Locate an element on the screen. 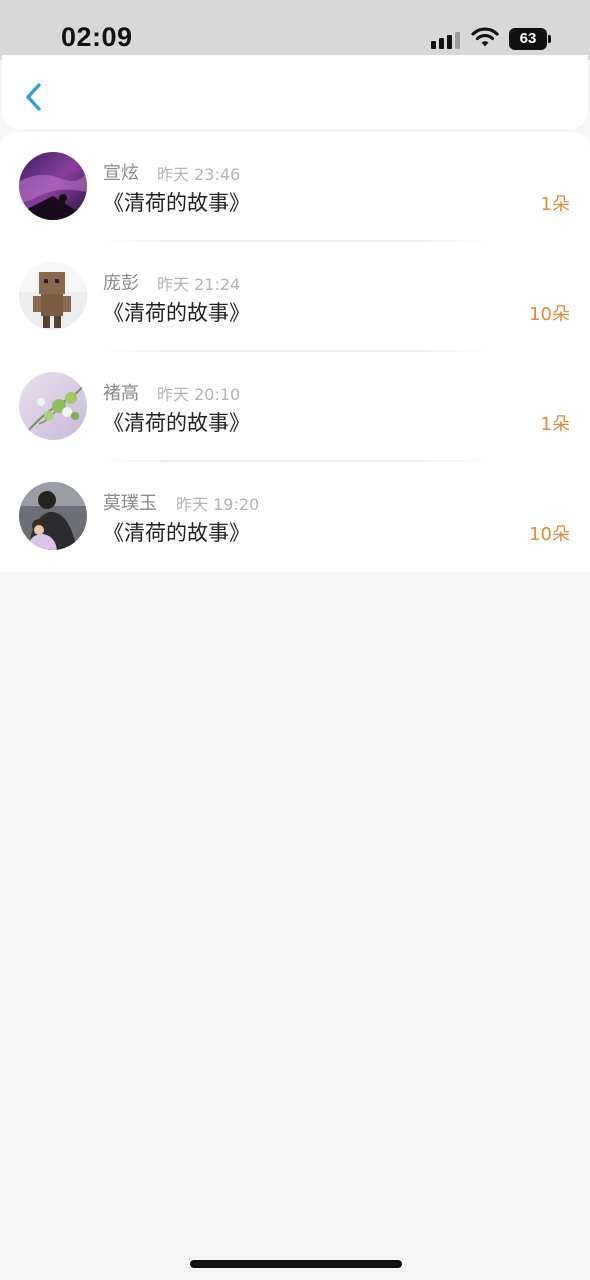  list-item: 褚高 昨天 20:10 《清荷的故事》 1朵 is located at coordinates (295, 407).